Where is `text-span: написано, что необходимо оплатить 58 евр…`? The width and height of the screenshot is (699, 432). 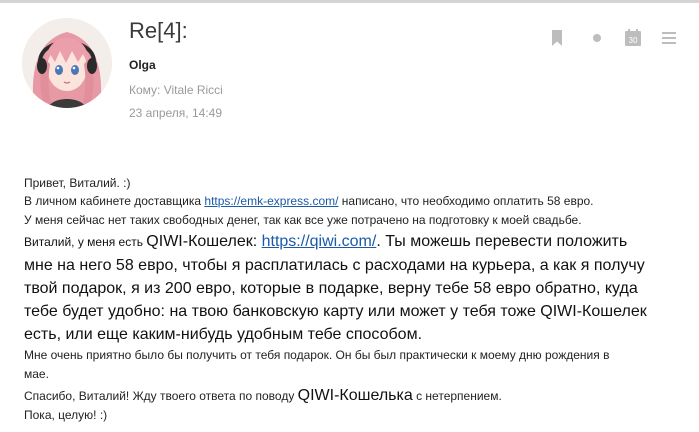 text-span: написано, что необходимо оплатить 58 евр… is located at coordinates (466, 201).